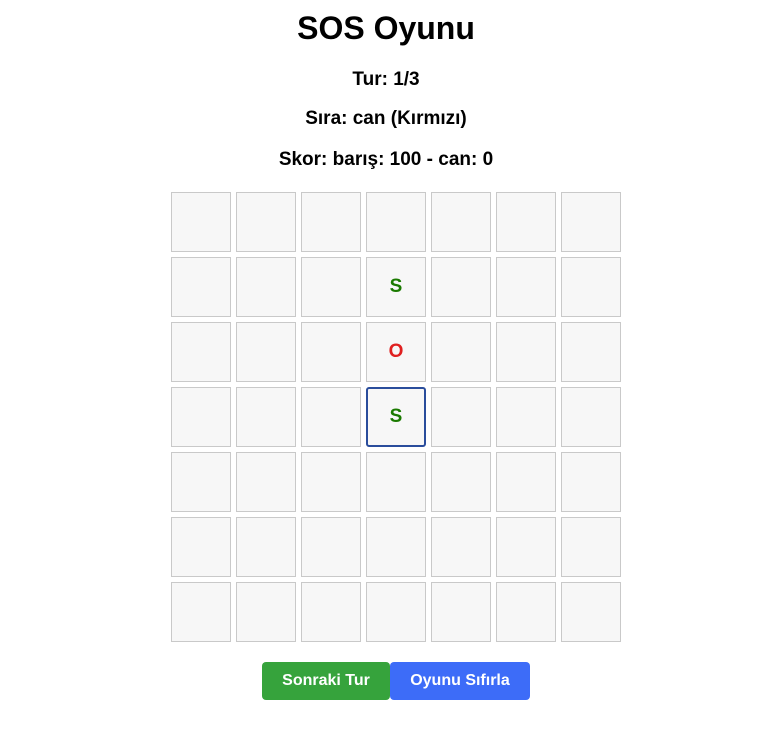  What do you see at coordinates (396, 352) in the screenshot?
I see `board-cell: O` at bounding box center [396, 352].